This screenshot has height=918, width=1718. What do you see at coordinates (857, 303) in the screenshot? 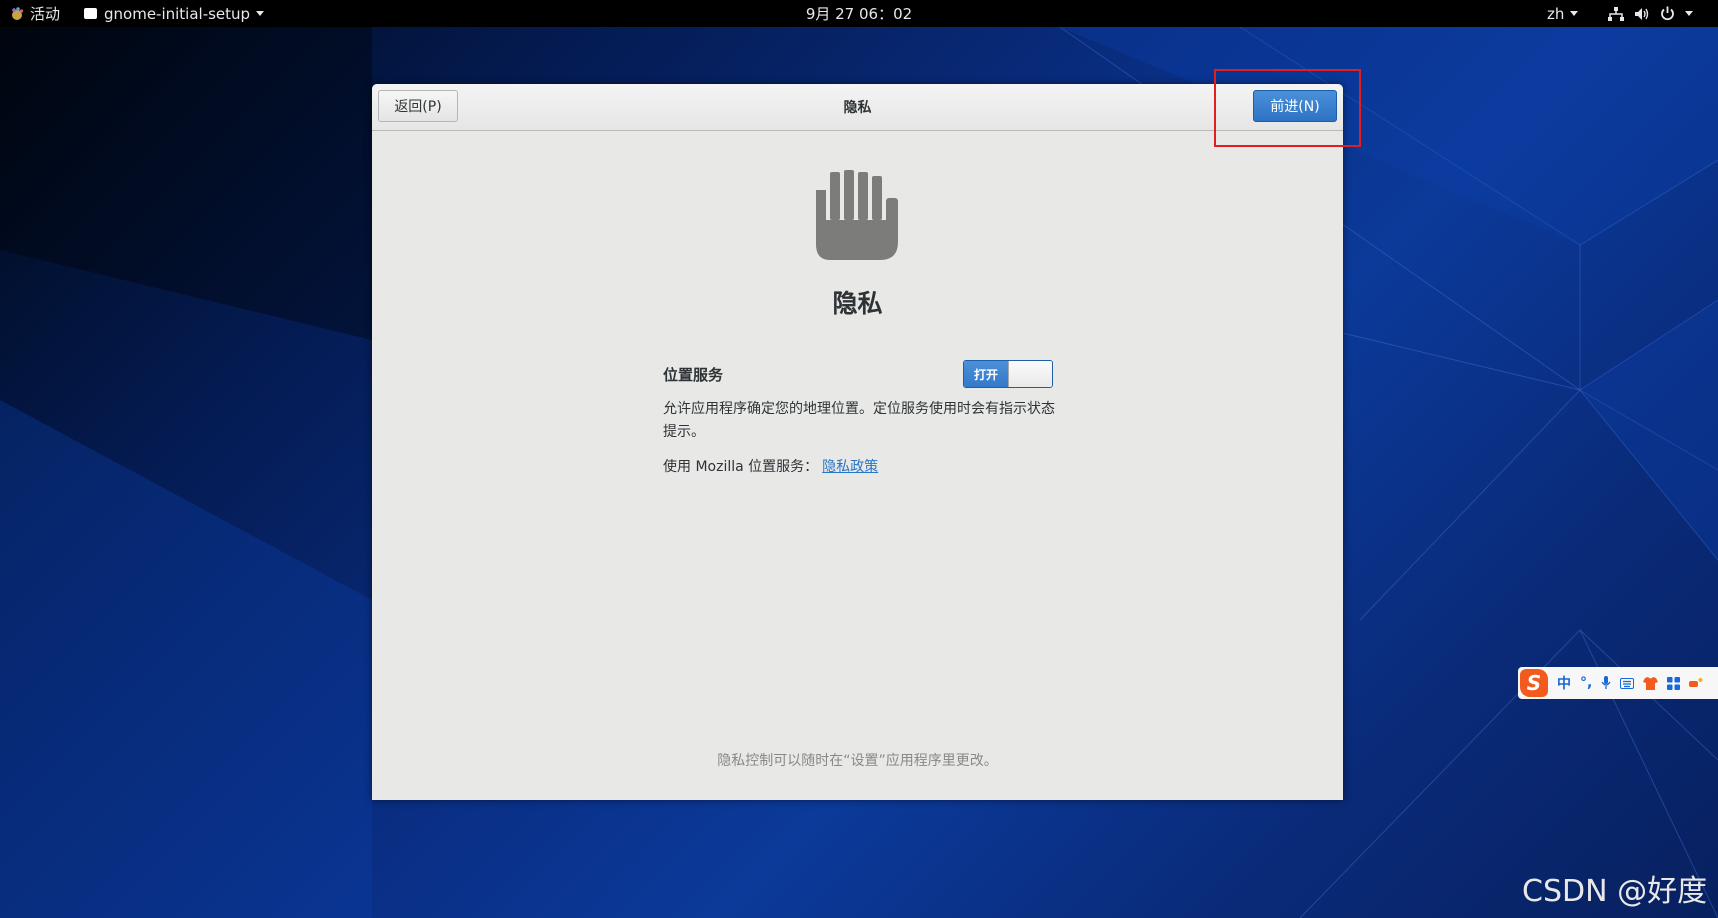
I see `page-heading: 隐私` at bounding box center [857, 303].